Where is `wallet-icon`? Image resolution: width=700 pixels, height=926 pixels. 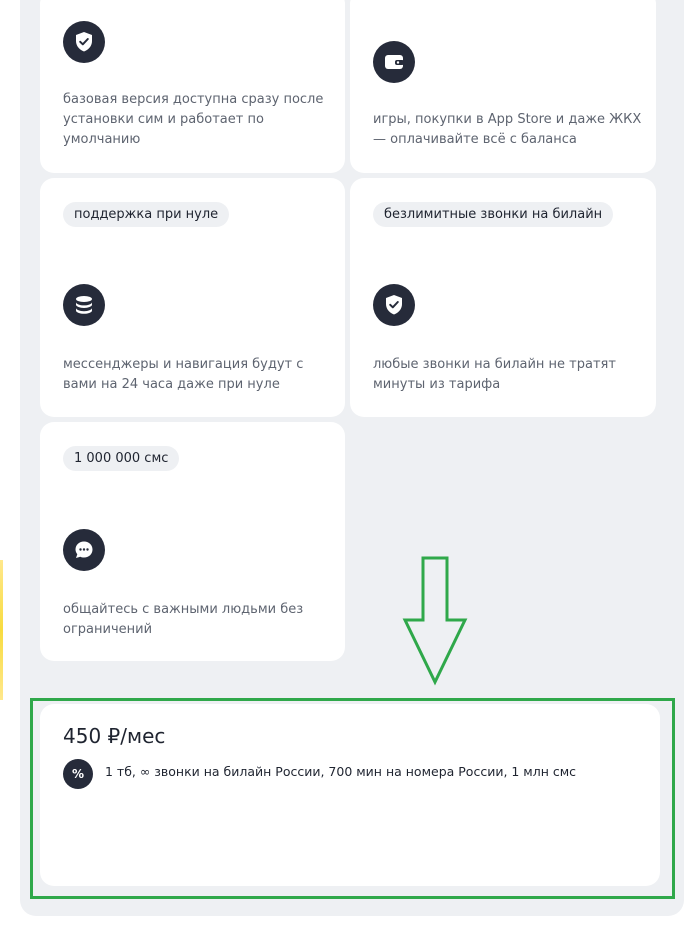 wallet-icon is located at coordinates (394, 62).